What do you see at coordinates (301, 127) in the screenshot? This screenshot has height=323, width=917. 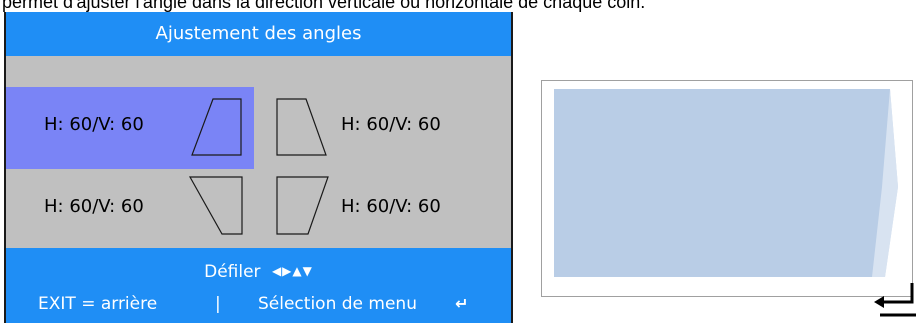 I see `top-right-corner-shape-icon` at bounding box center [301, 127].